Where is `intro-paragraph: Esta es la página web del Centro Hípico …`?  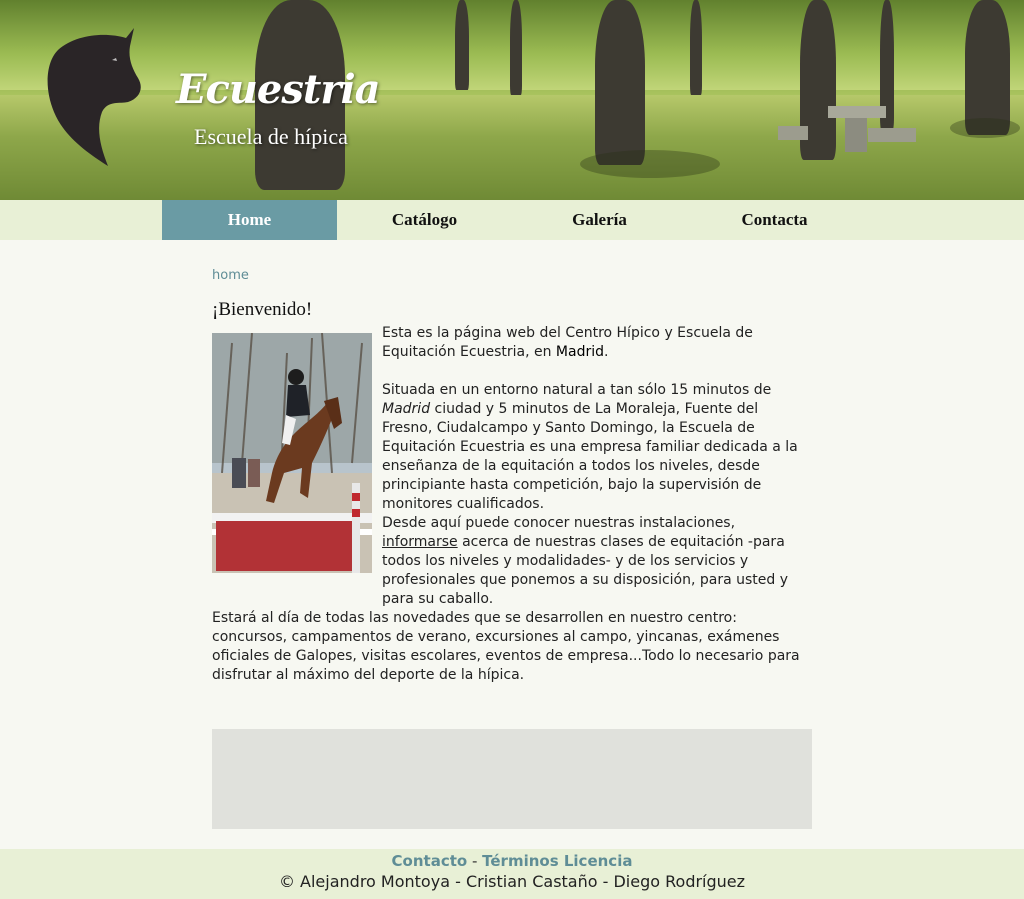 intro-paragraph: Esta es la página web del Centro Hípico … is located at coordinates (597, 343).